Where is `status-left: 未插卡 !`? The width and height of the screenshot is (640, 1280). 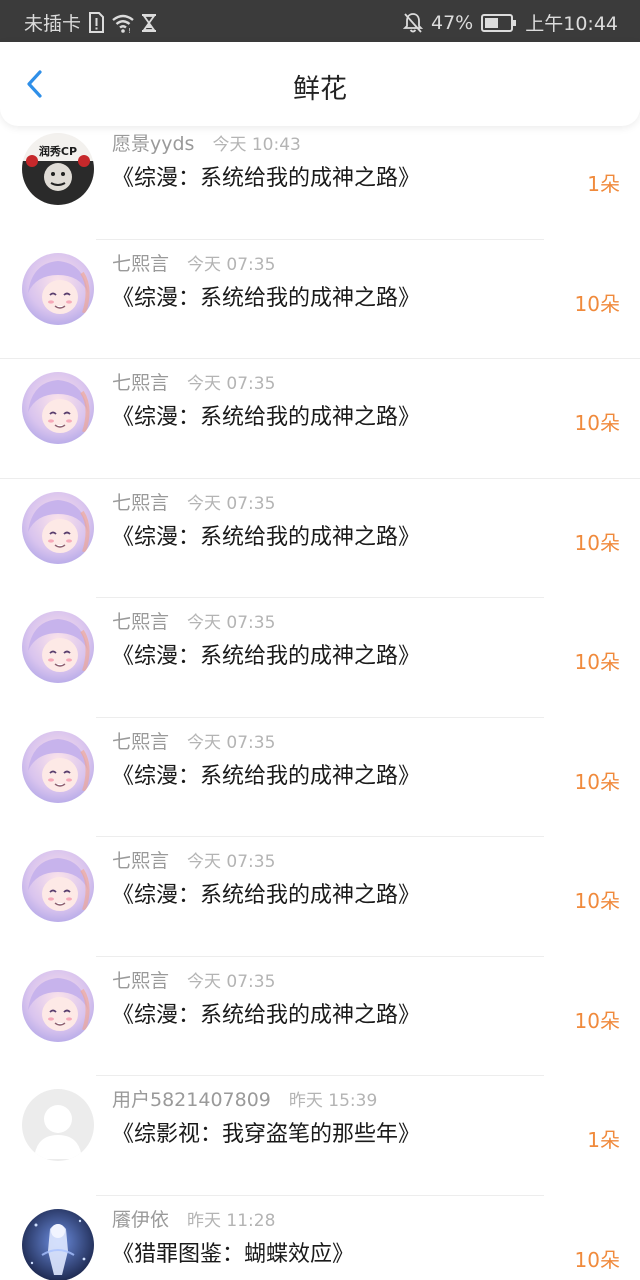
status-left: 未插卡 ! is located at coordinates (90, 22).